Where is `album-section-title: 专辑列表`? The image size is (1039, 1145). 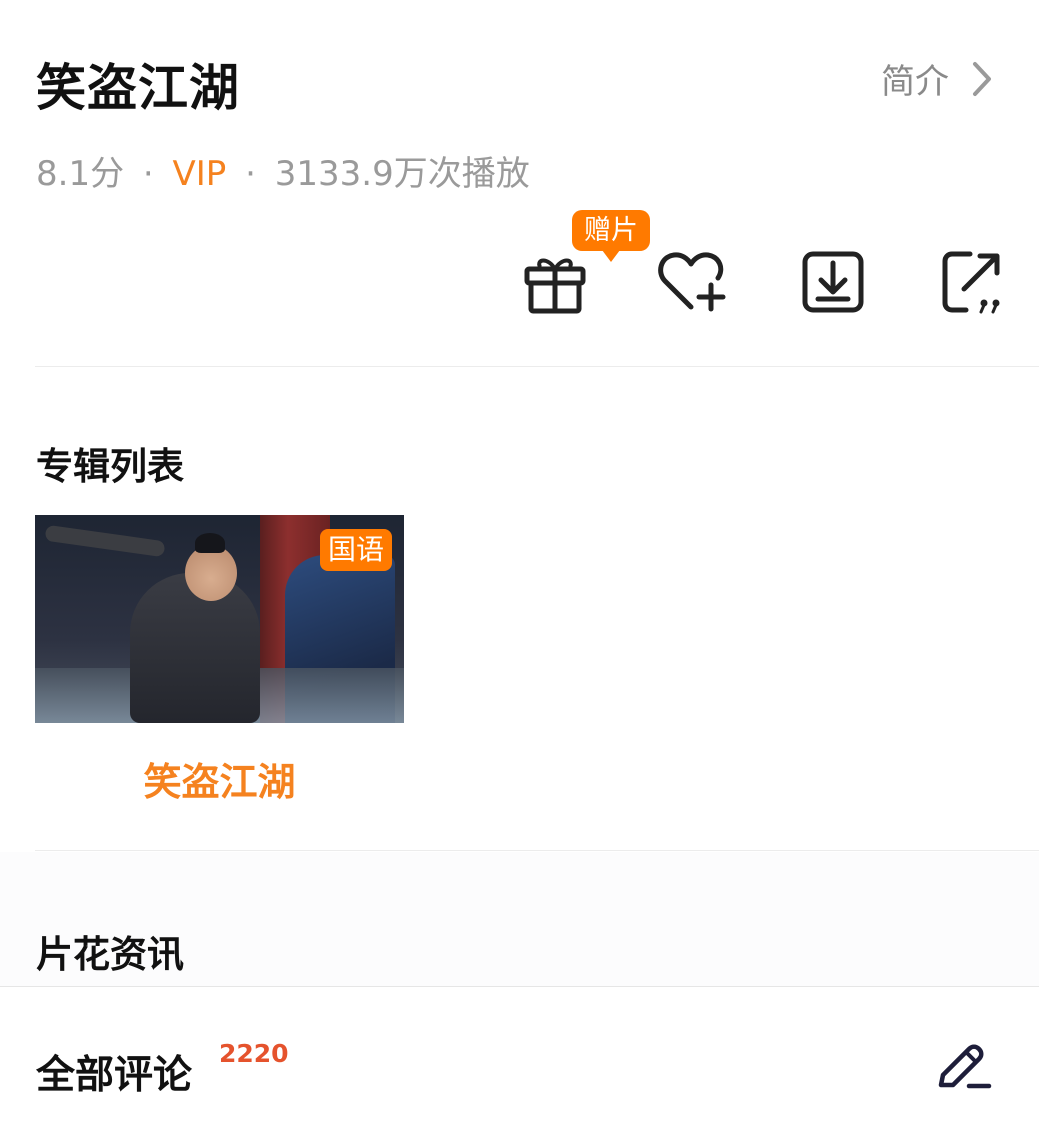
album-section-title: 专辑列表 is located at coordinates (110, 466).